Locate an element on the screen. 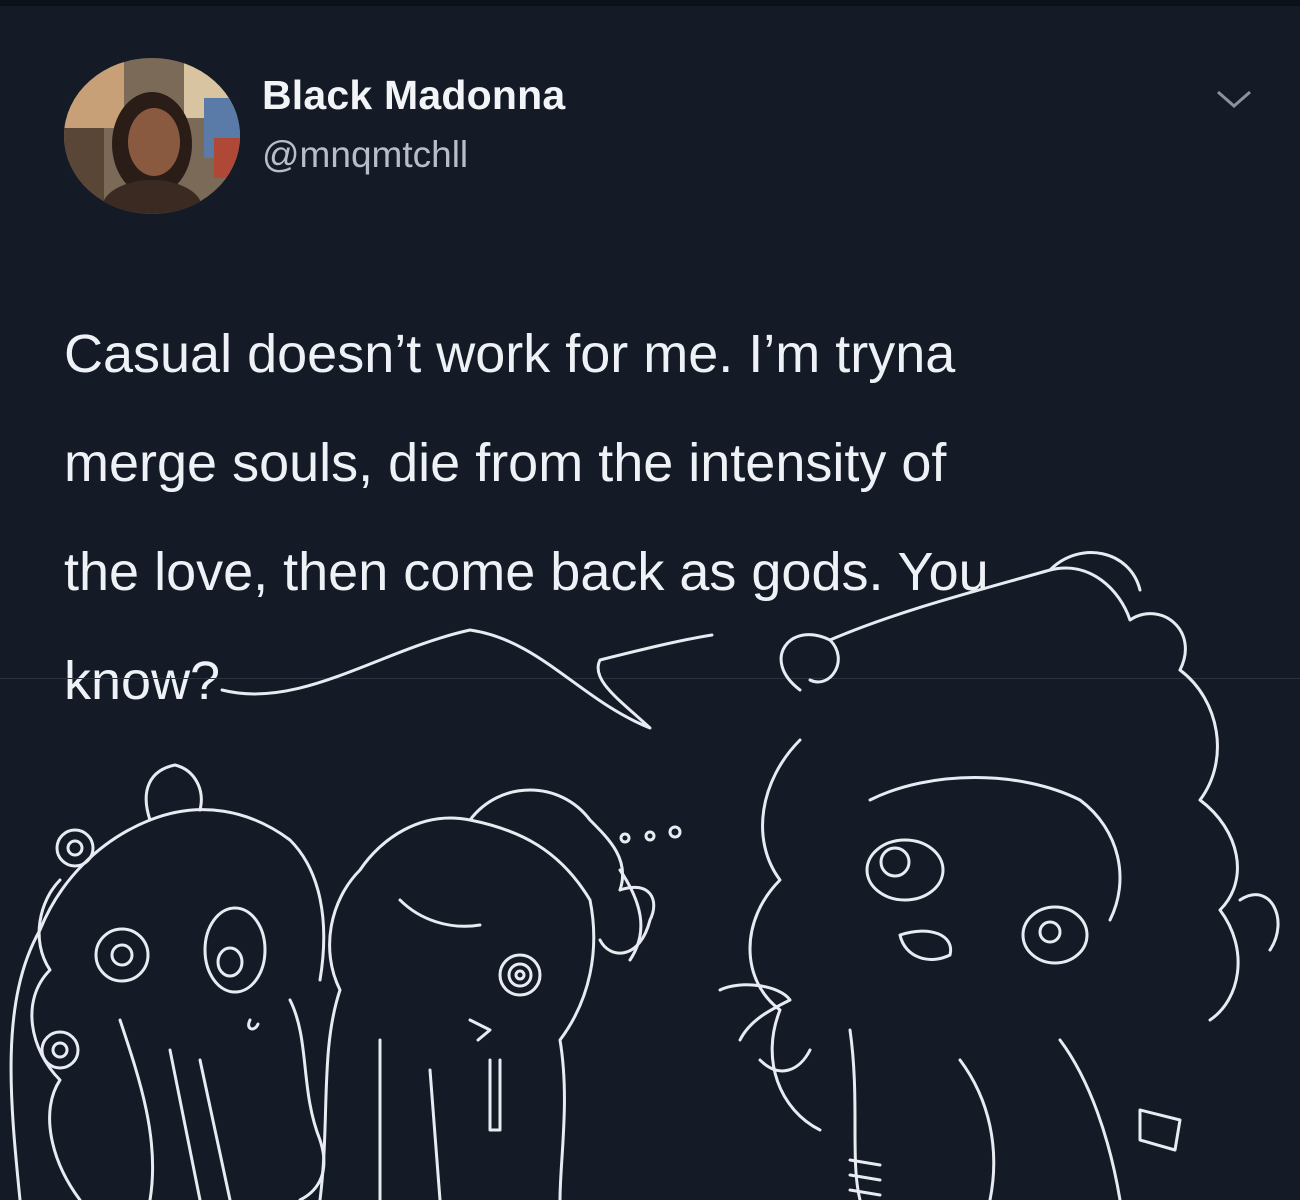 The width and height of the screenshot is (1300, 1200). avatar is located at coordinates (152, 136).